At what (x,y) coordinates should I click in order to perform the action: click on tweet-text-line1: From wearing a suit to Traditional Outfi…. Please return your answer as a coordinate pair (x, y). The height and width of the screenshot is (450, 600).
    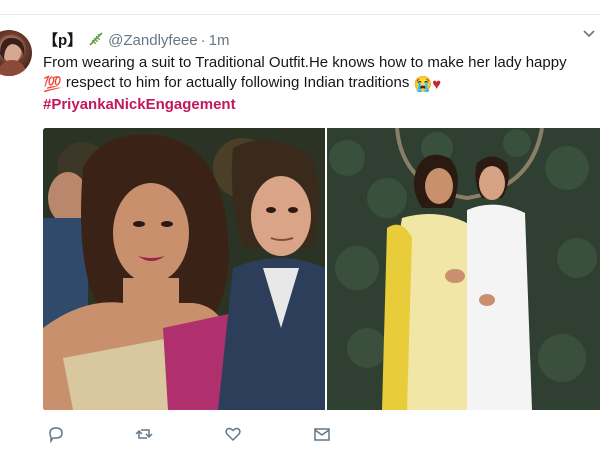
    Looking at the image, I should click on (305, 62).